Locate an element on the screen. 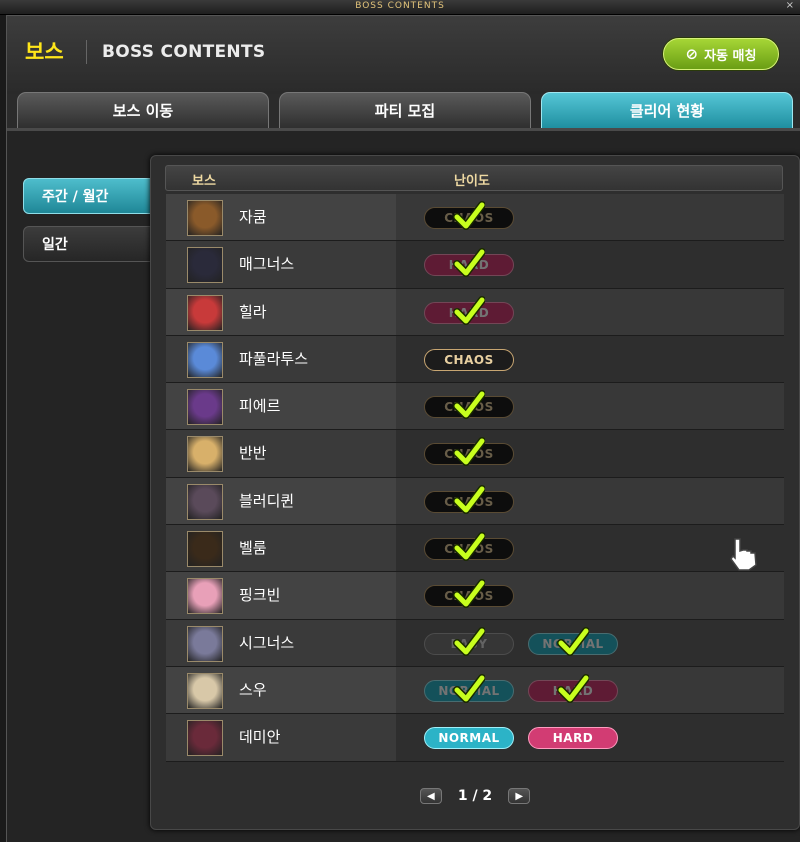 The image size is (800, 842). boss-name: 데미안 is located at coordinates (260, 737).